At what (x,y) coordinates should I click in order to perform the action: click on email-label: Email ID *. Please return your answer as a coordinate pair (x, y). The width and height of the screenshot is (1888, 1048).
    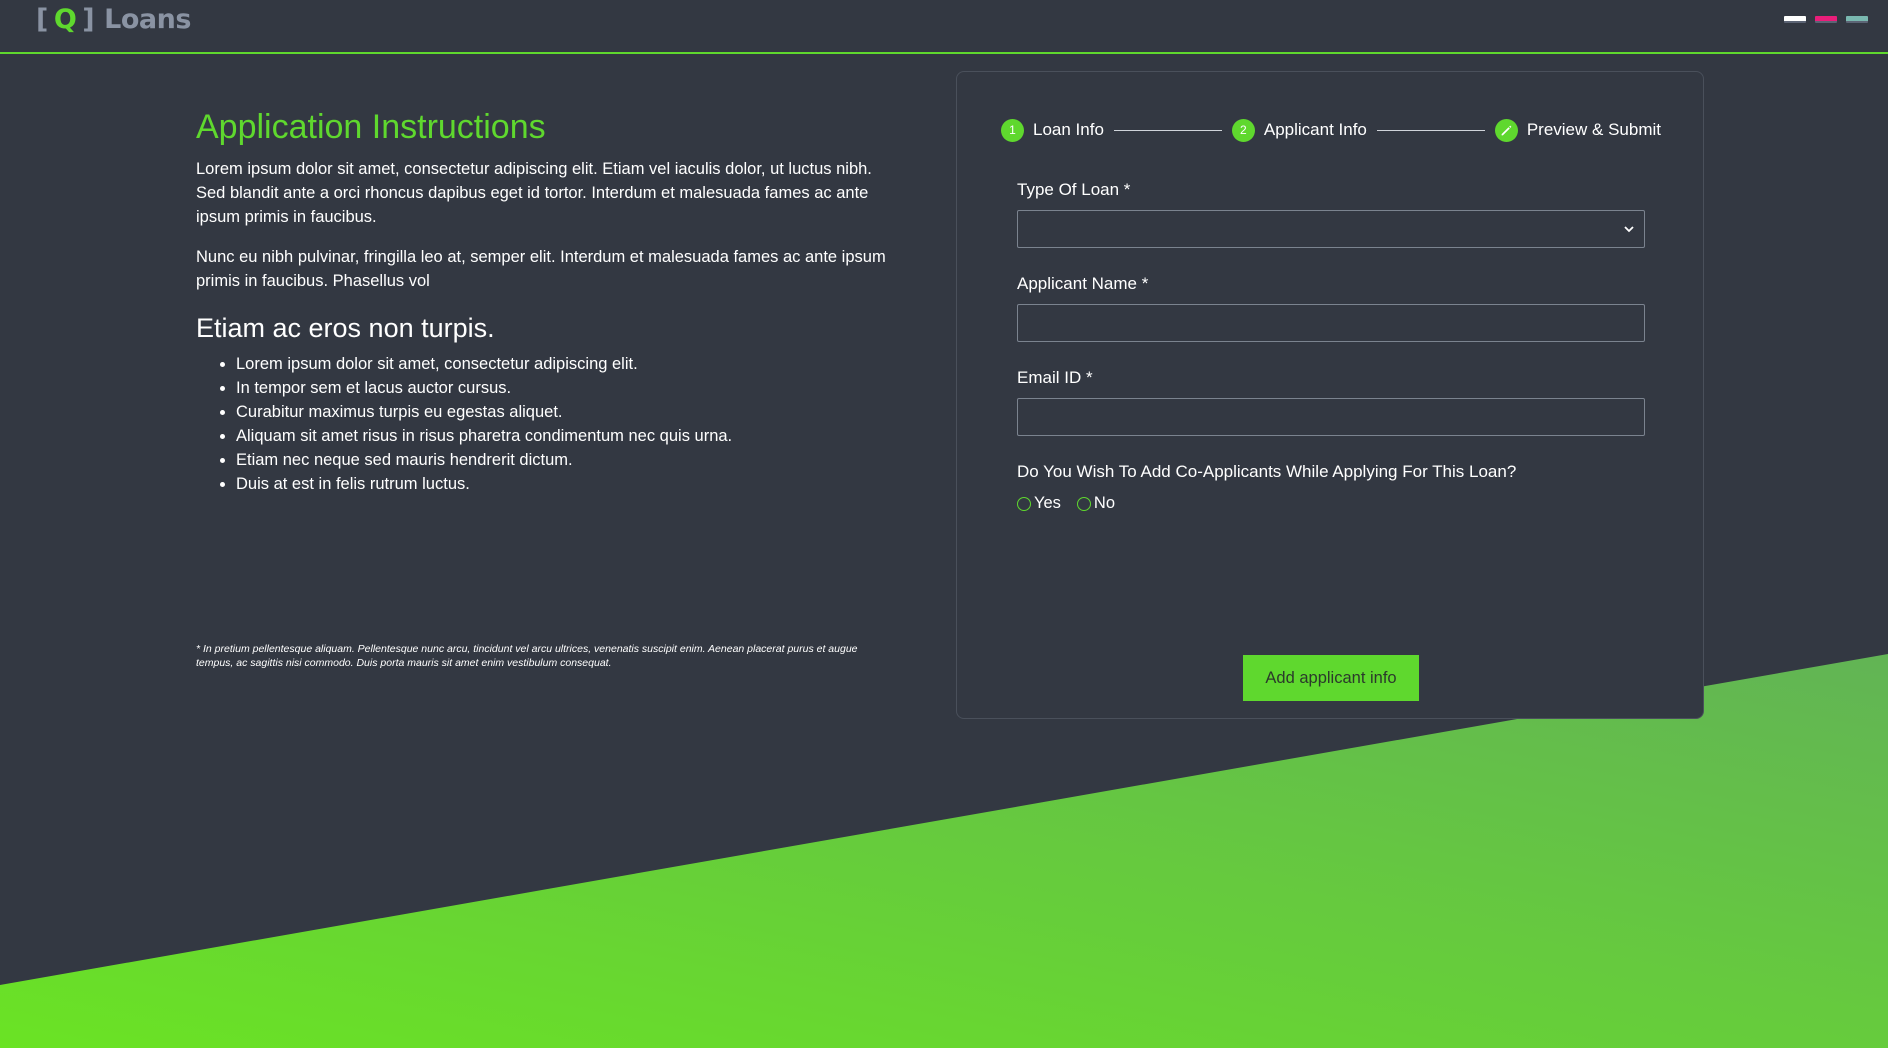
    Looking at the image, I should click on (1055, 377).